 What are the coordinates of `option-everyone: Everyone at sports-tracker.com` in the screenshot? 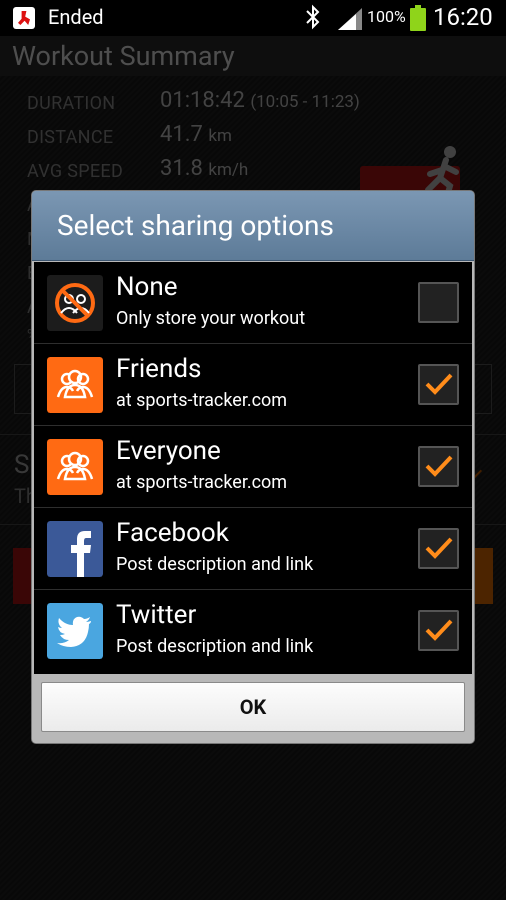 It's located at (253, 467).